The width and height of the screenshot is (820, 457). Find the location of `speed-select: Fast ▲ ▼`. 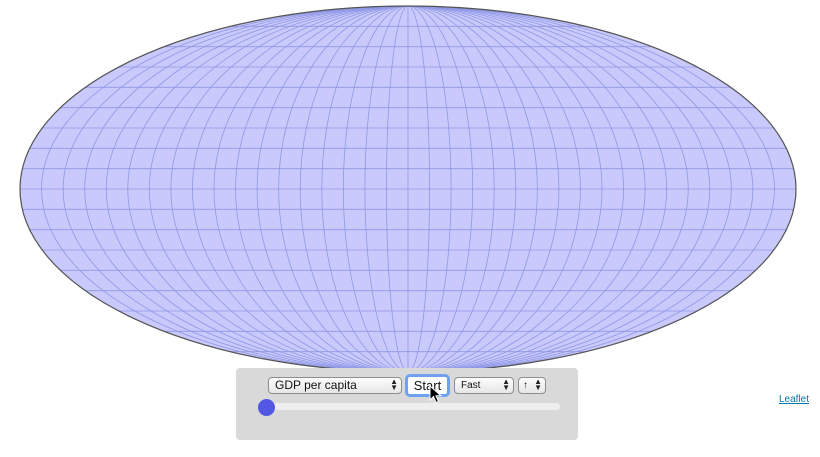

speed-select: Fast ▲ ▼ is located at coordinates (484, 385).